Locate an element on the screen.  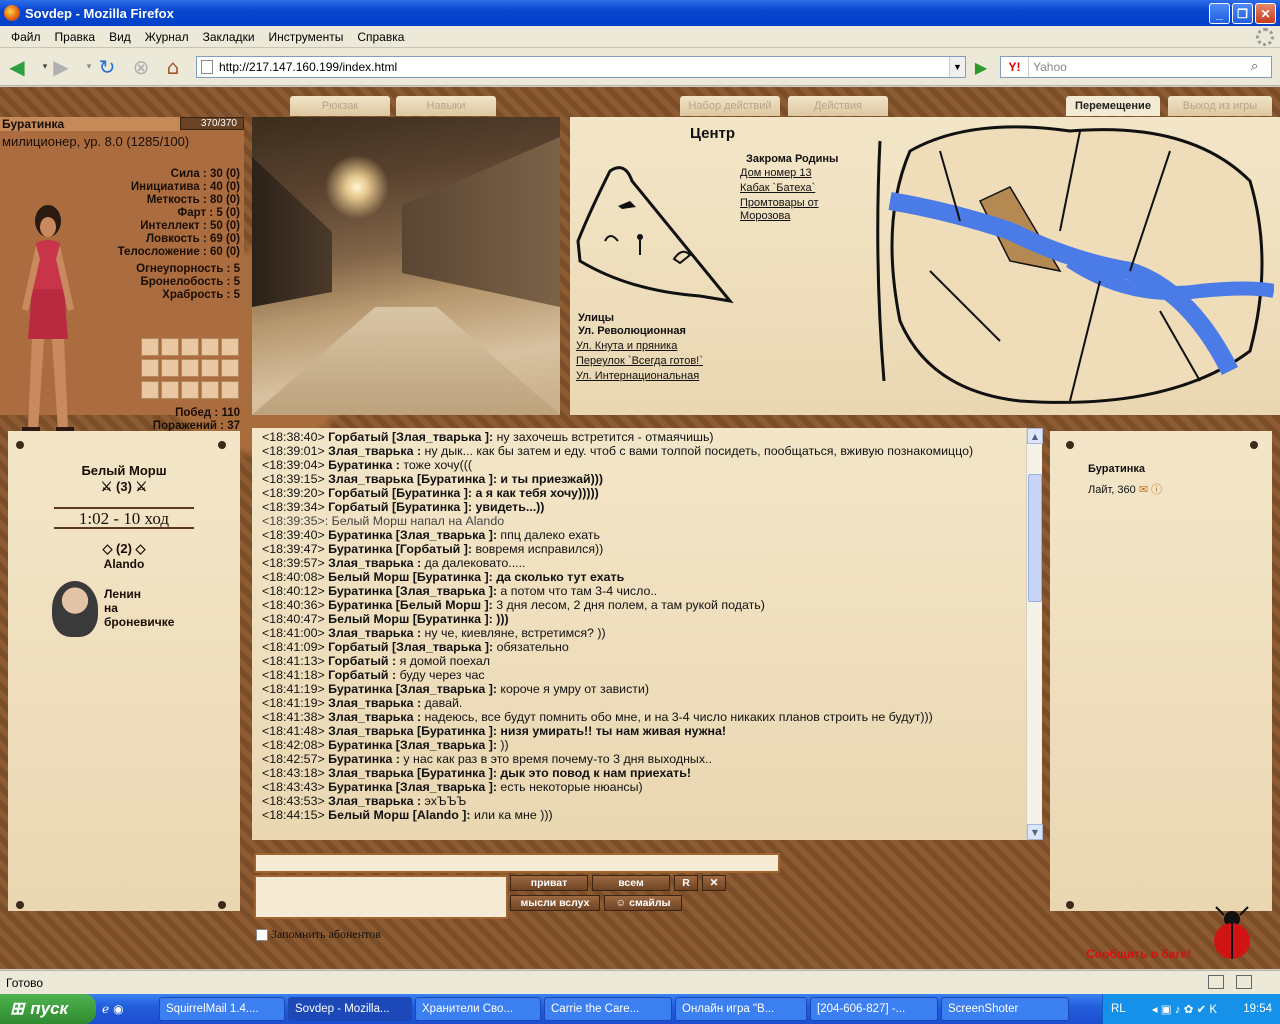
start-button: ⊞ пуск is located at coordinates (48, 1009).